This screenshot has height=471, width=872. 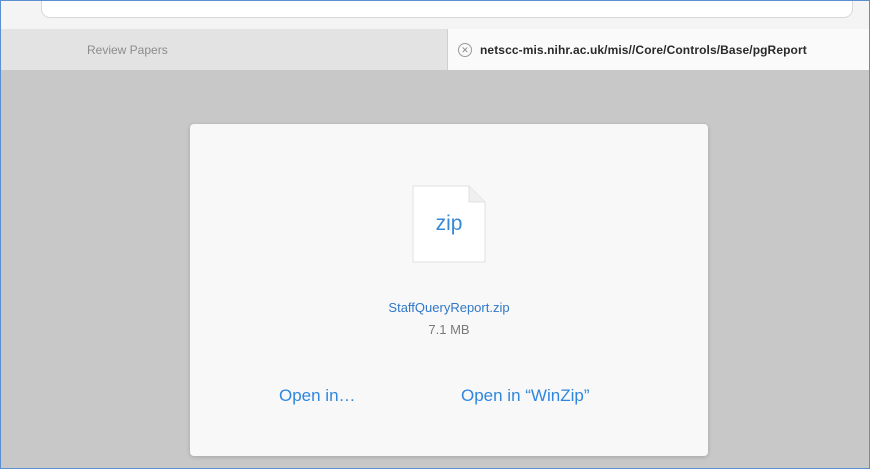 I want to click on zip-file-icon: zip, so click(x=449, y=224).